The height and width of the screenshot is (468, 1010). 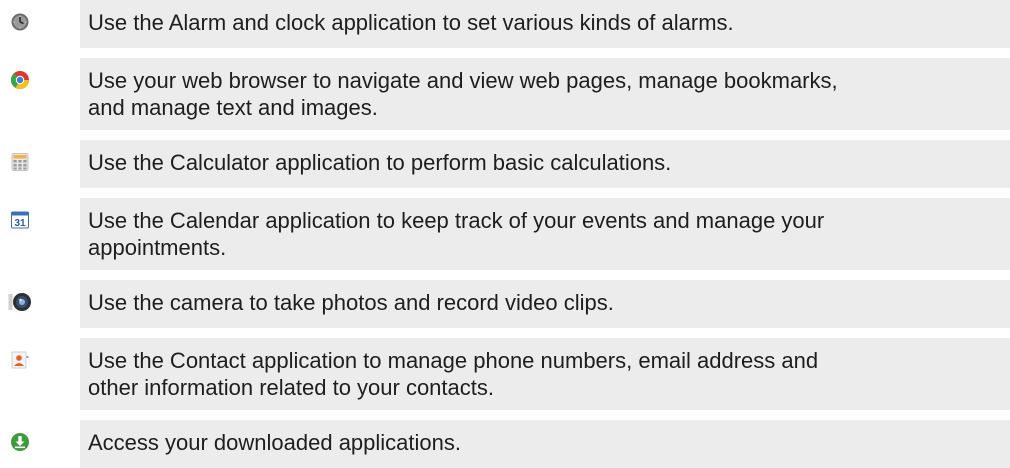 What do you see at coordinates (20, 223) in the screenshot?
I see `calendar-icon-day: 31` at bounding box center [20, 223].